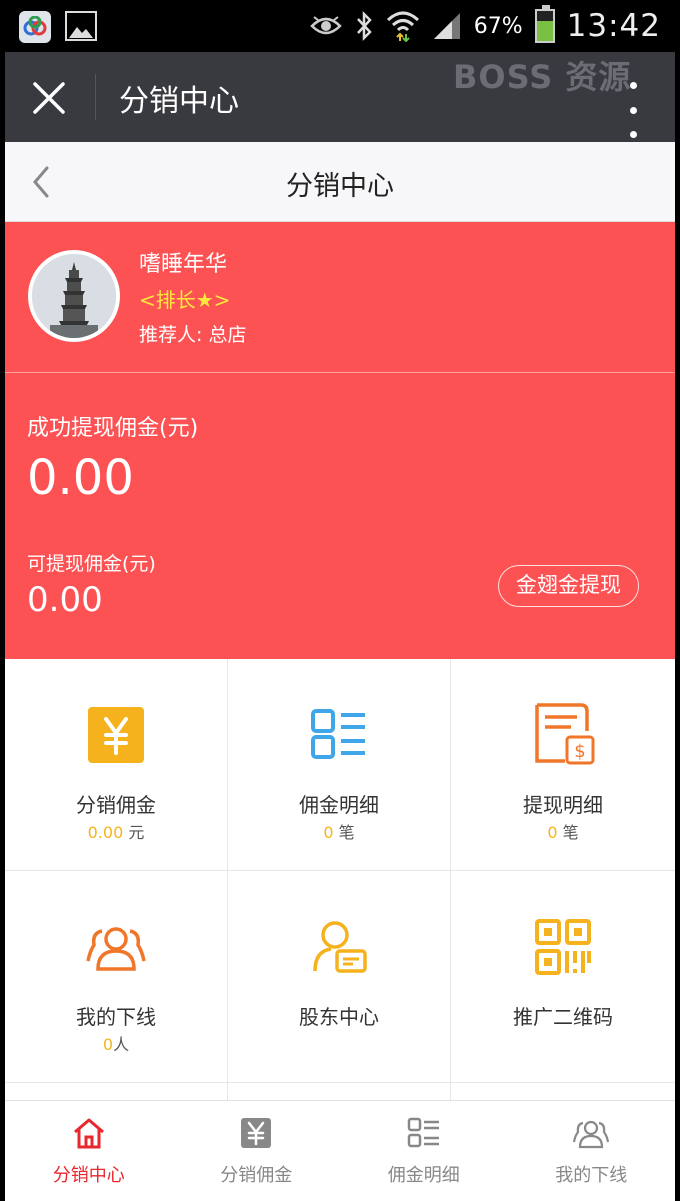 This screenshot has width=680, height=1201. What do you see at coordinates (340, 947) in the screenshot?
I see `shareholder-icon` at bounding box center [340, 947].